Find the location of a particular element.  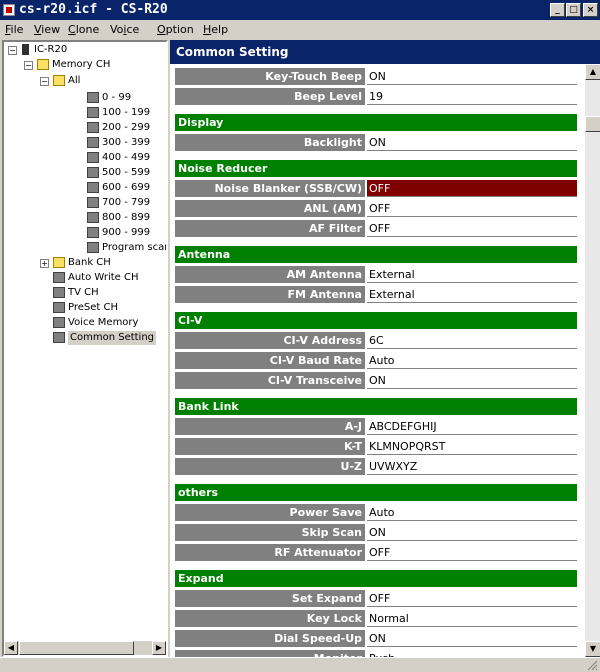

setting-row: RF Attenuator OFF is located at coordinates (376, 552).